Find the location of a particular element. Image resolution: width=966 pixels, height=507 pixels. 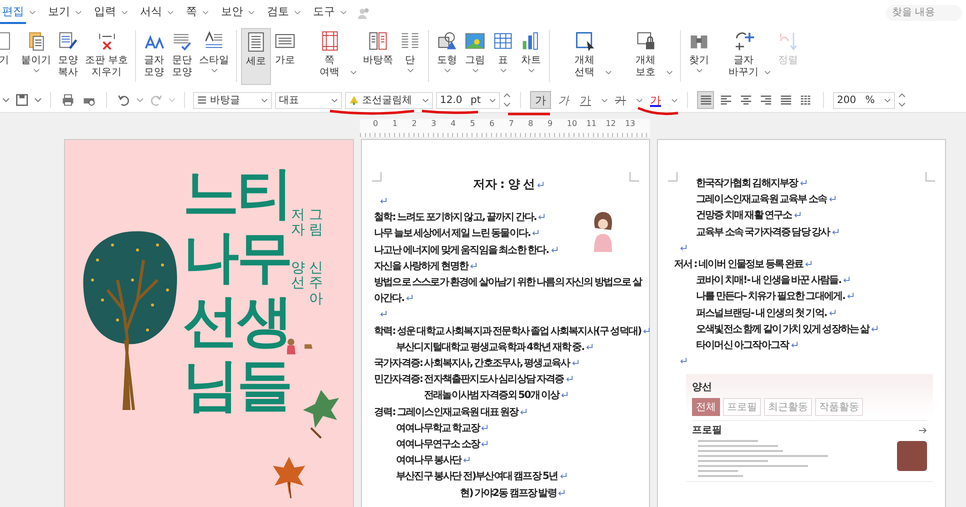

ribbon-button: 단 is located at coordinates (410, 56).